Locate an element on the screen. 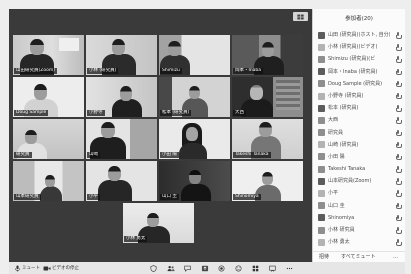 The image size is (411, 274). participant-item: 山口 圭 is located at coordinates (359, 206).